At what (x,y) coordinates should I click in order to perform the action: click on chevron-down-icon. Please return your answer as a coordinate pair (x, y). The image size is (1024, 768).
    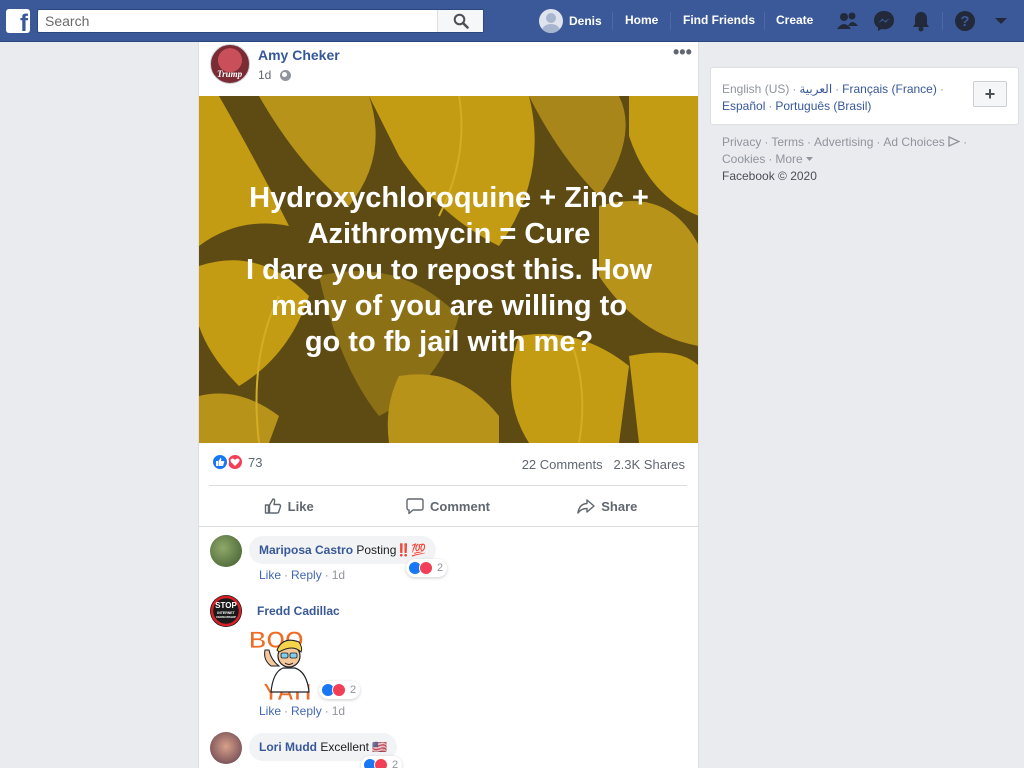
    Looking at the image, I should click on (810, 159).